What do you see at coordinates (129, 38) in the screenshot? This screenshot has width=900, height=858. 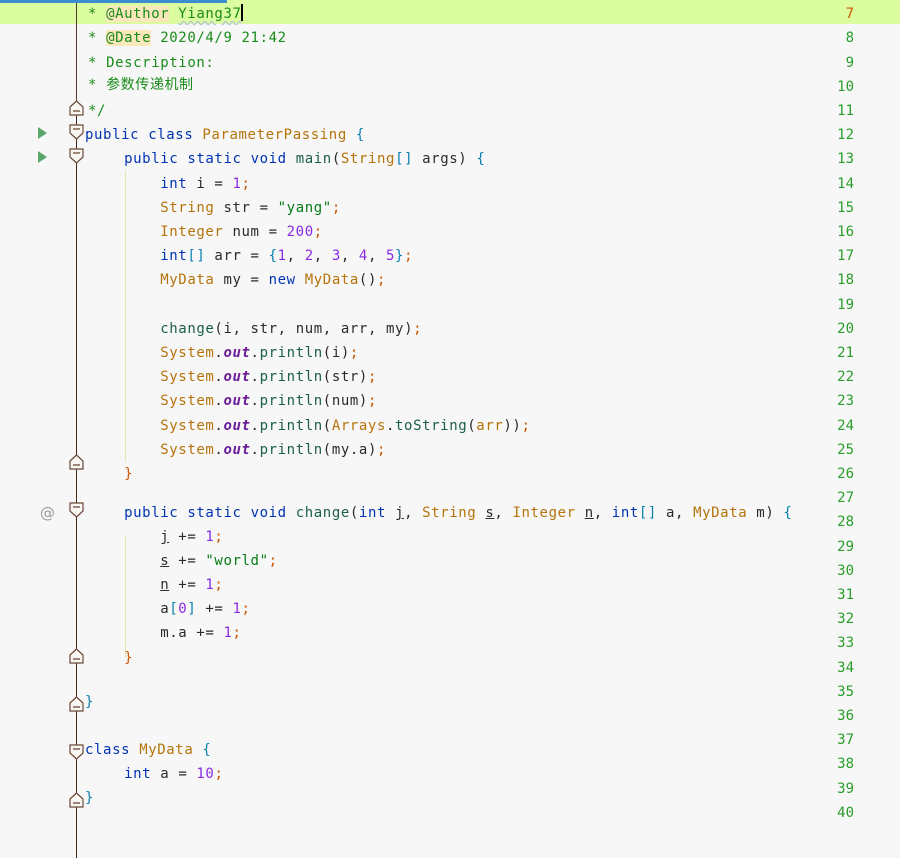 I see `javadoc-tag-date: @Date` at bounding box center [129, 38].